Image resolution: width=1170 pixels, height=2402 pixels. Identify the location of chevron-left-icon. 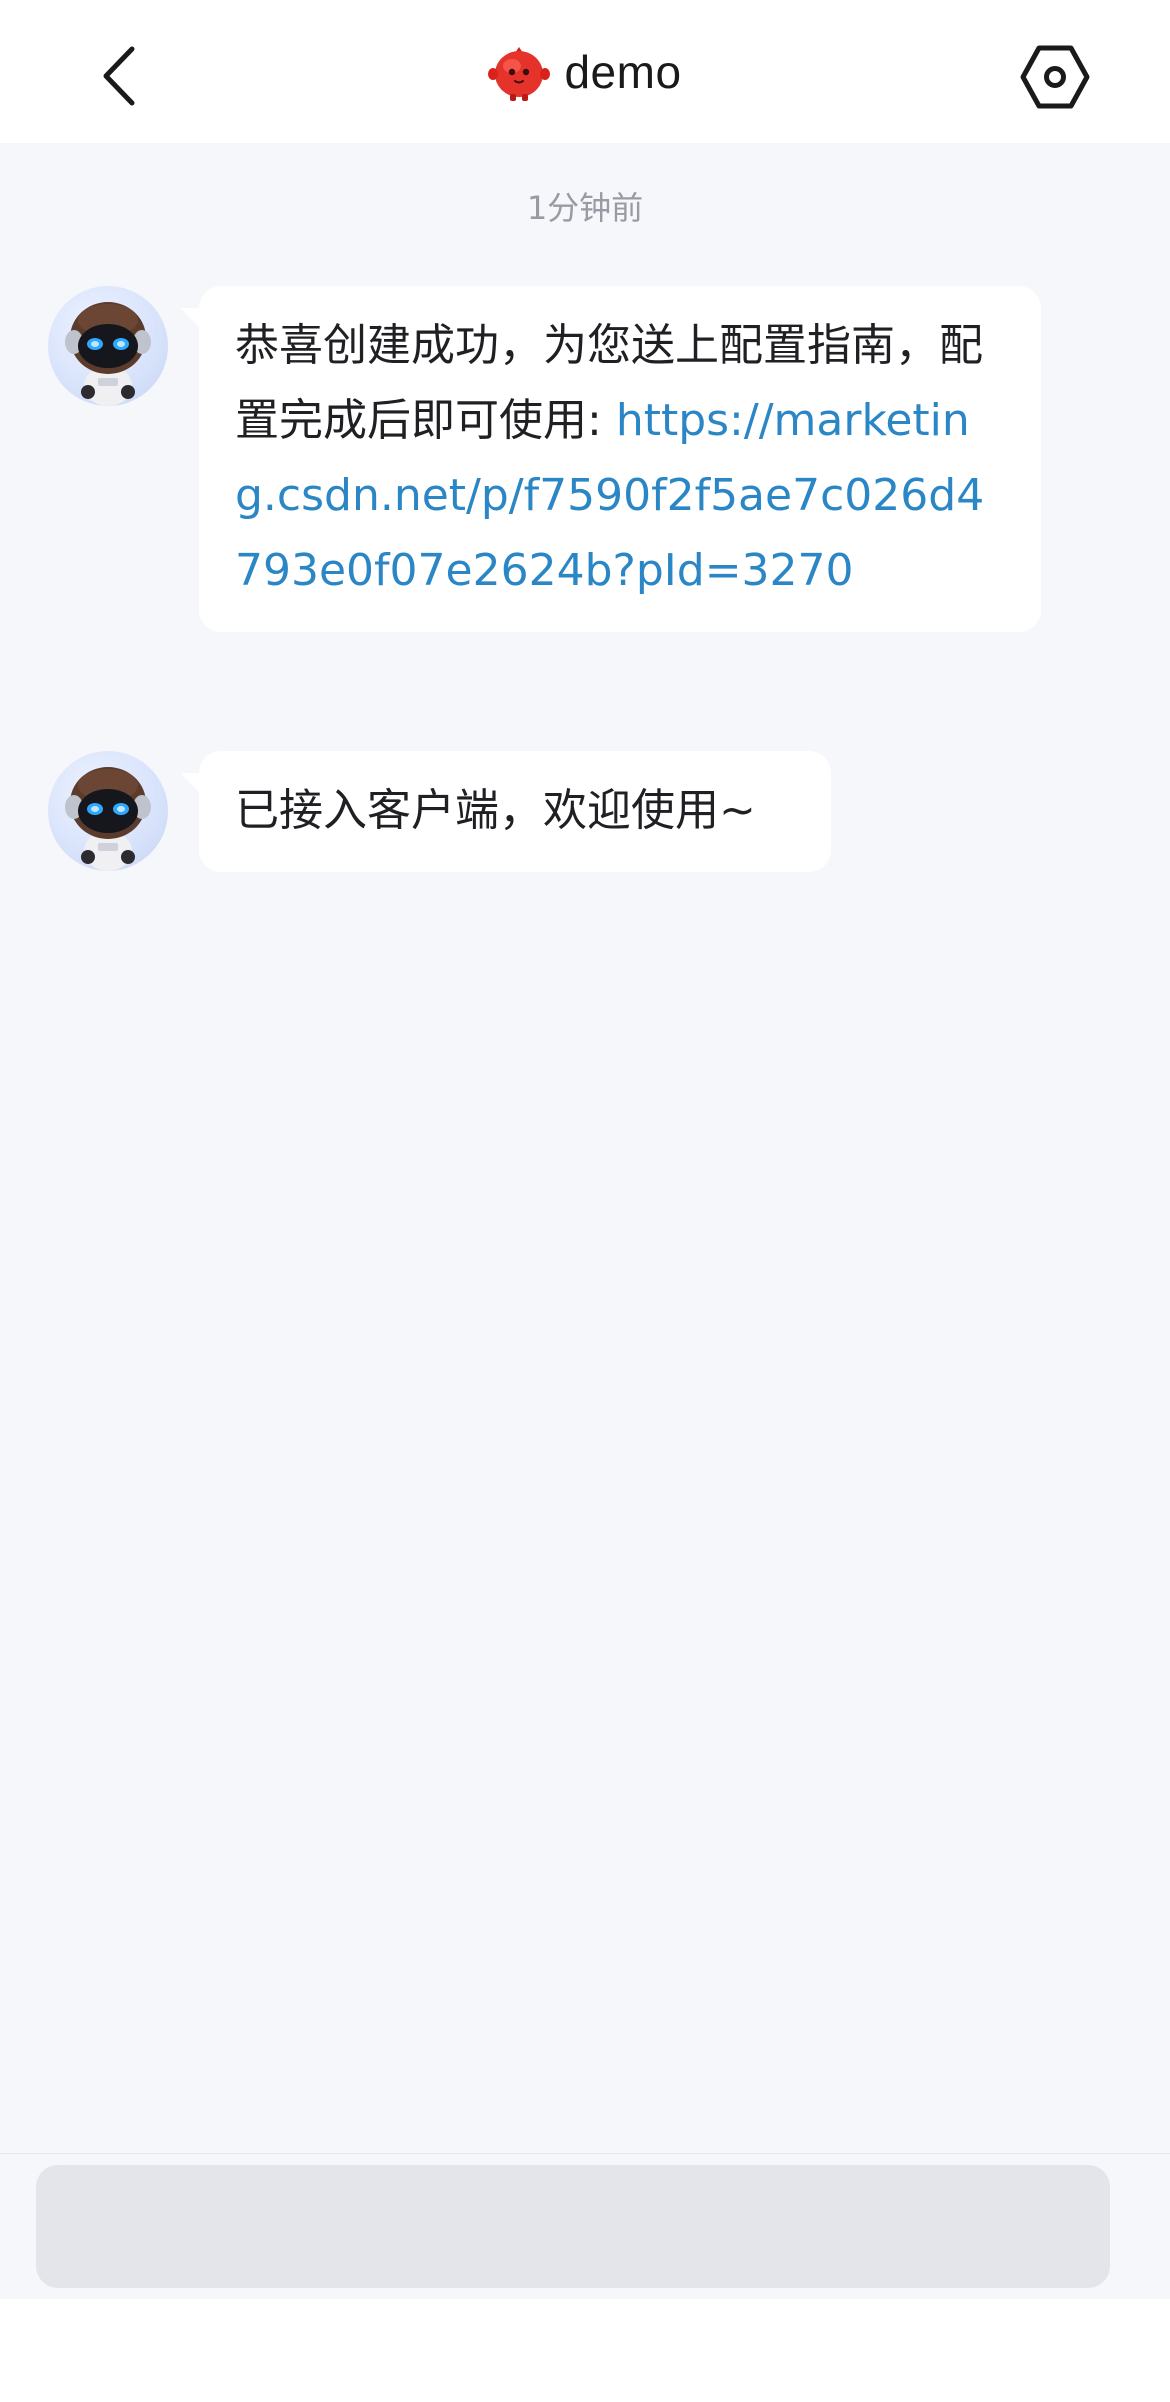
(119, 76).